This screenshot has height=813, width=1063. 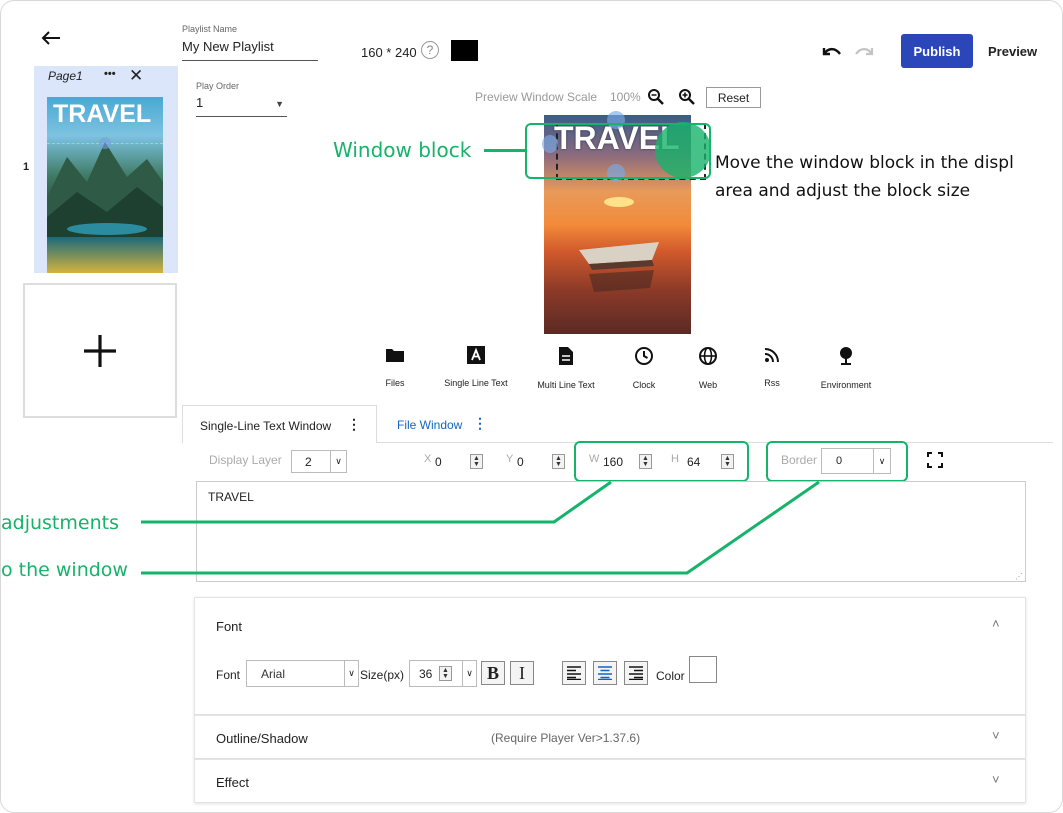 I want to click on playlist-name-label: Playlist Name, so click(x=210, y=29).